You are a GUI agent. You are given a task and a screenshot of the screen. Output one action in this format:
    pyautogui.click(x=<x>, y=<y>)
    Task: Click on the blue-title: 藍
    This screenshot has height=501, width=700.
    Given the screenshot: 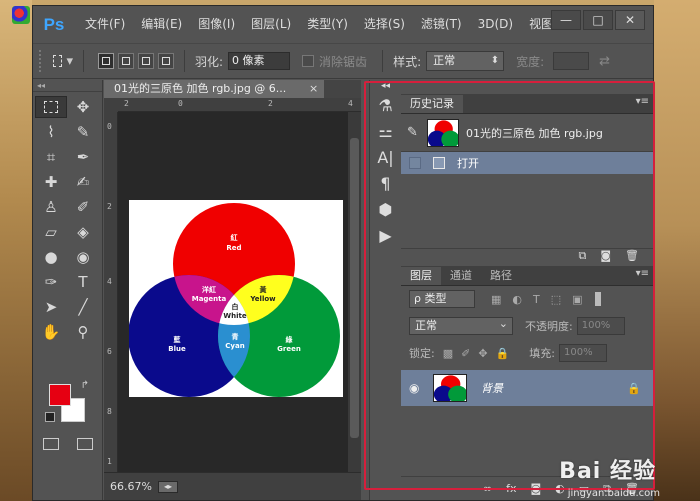 What is the action you would take?
    pyautogui.click(x=177, y=339)
    